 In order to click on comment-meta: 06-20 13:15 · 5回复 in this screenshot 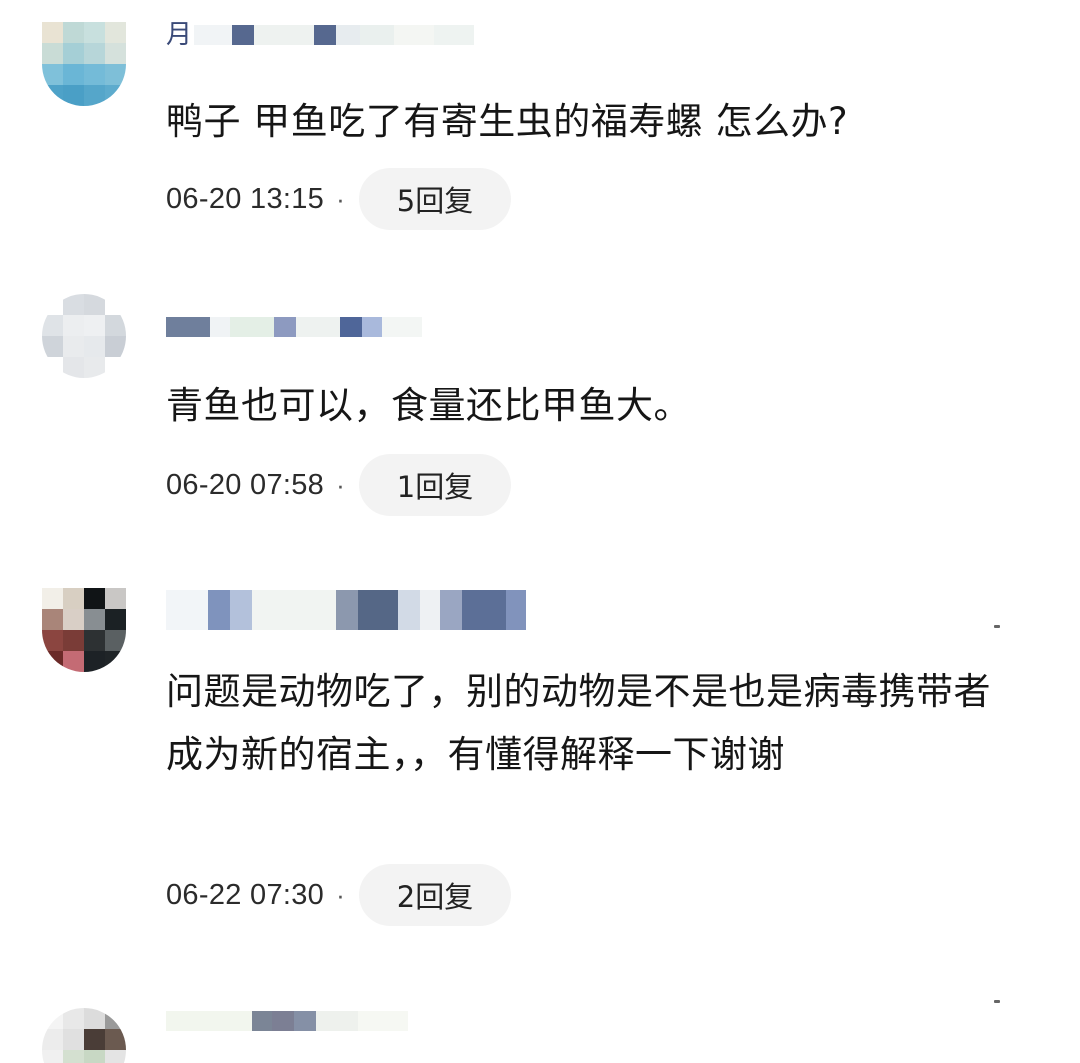, I will do `click(339, 199)`.